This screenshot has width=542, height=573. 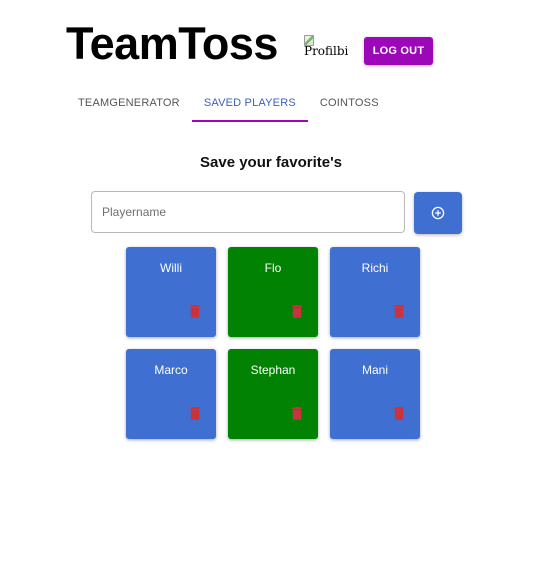 I want to click on player-name: Stephan, so click(x=273, y=370).